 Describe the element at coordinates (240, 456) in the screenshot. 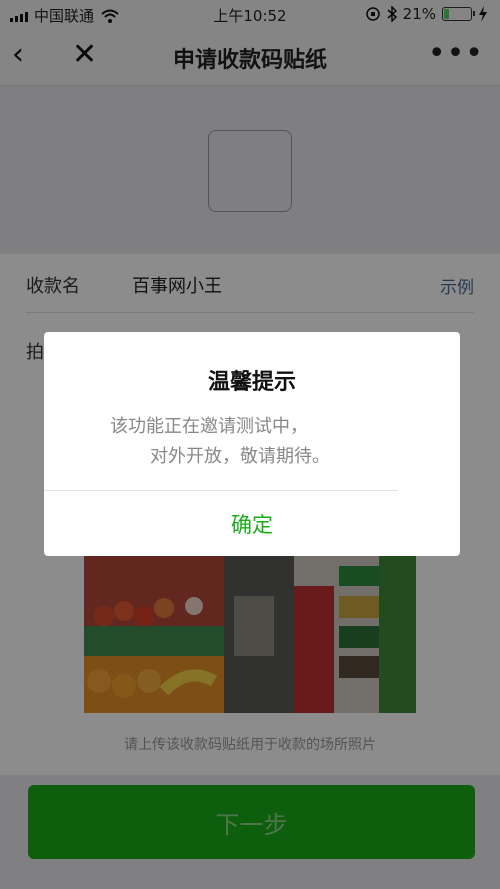

I see `dialog-message-line2: 对外开放，敬请期待。` at that location.